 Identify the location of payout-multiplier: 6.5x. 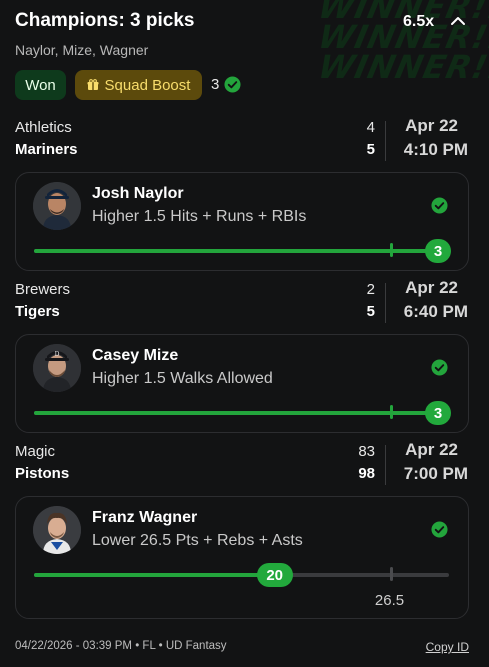
(419, 21).